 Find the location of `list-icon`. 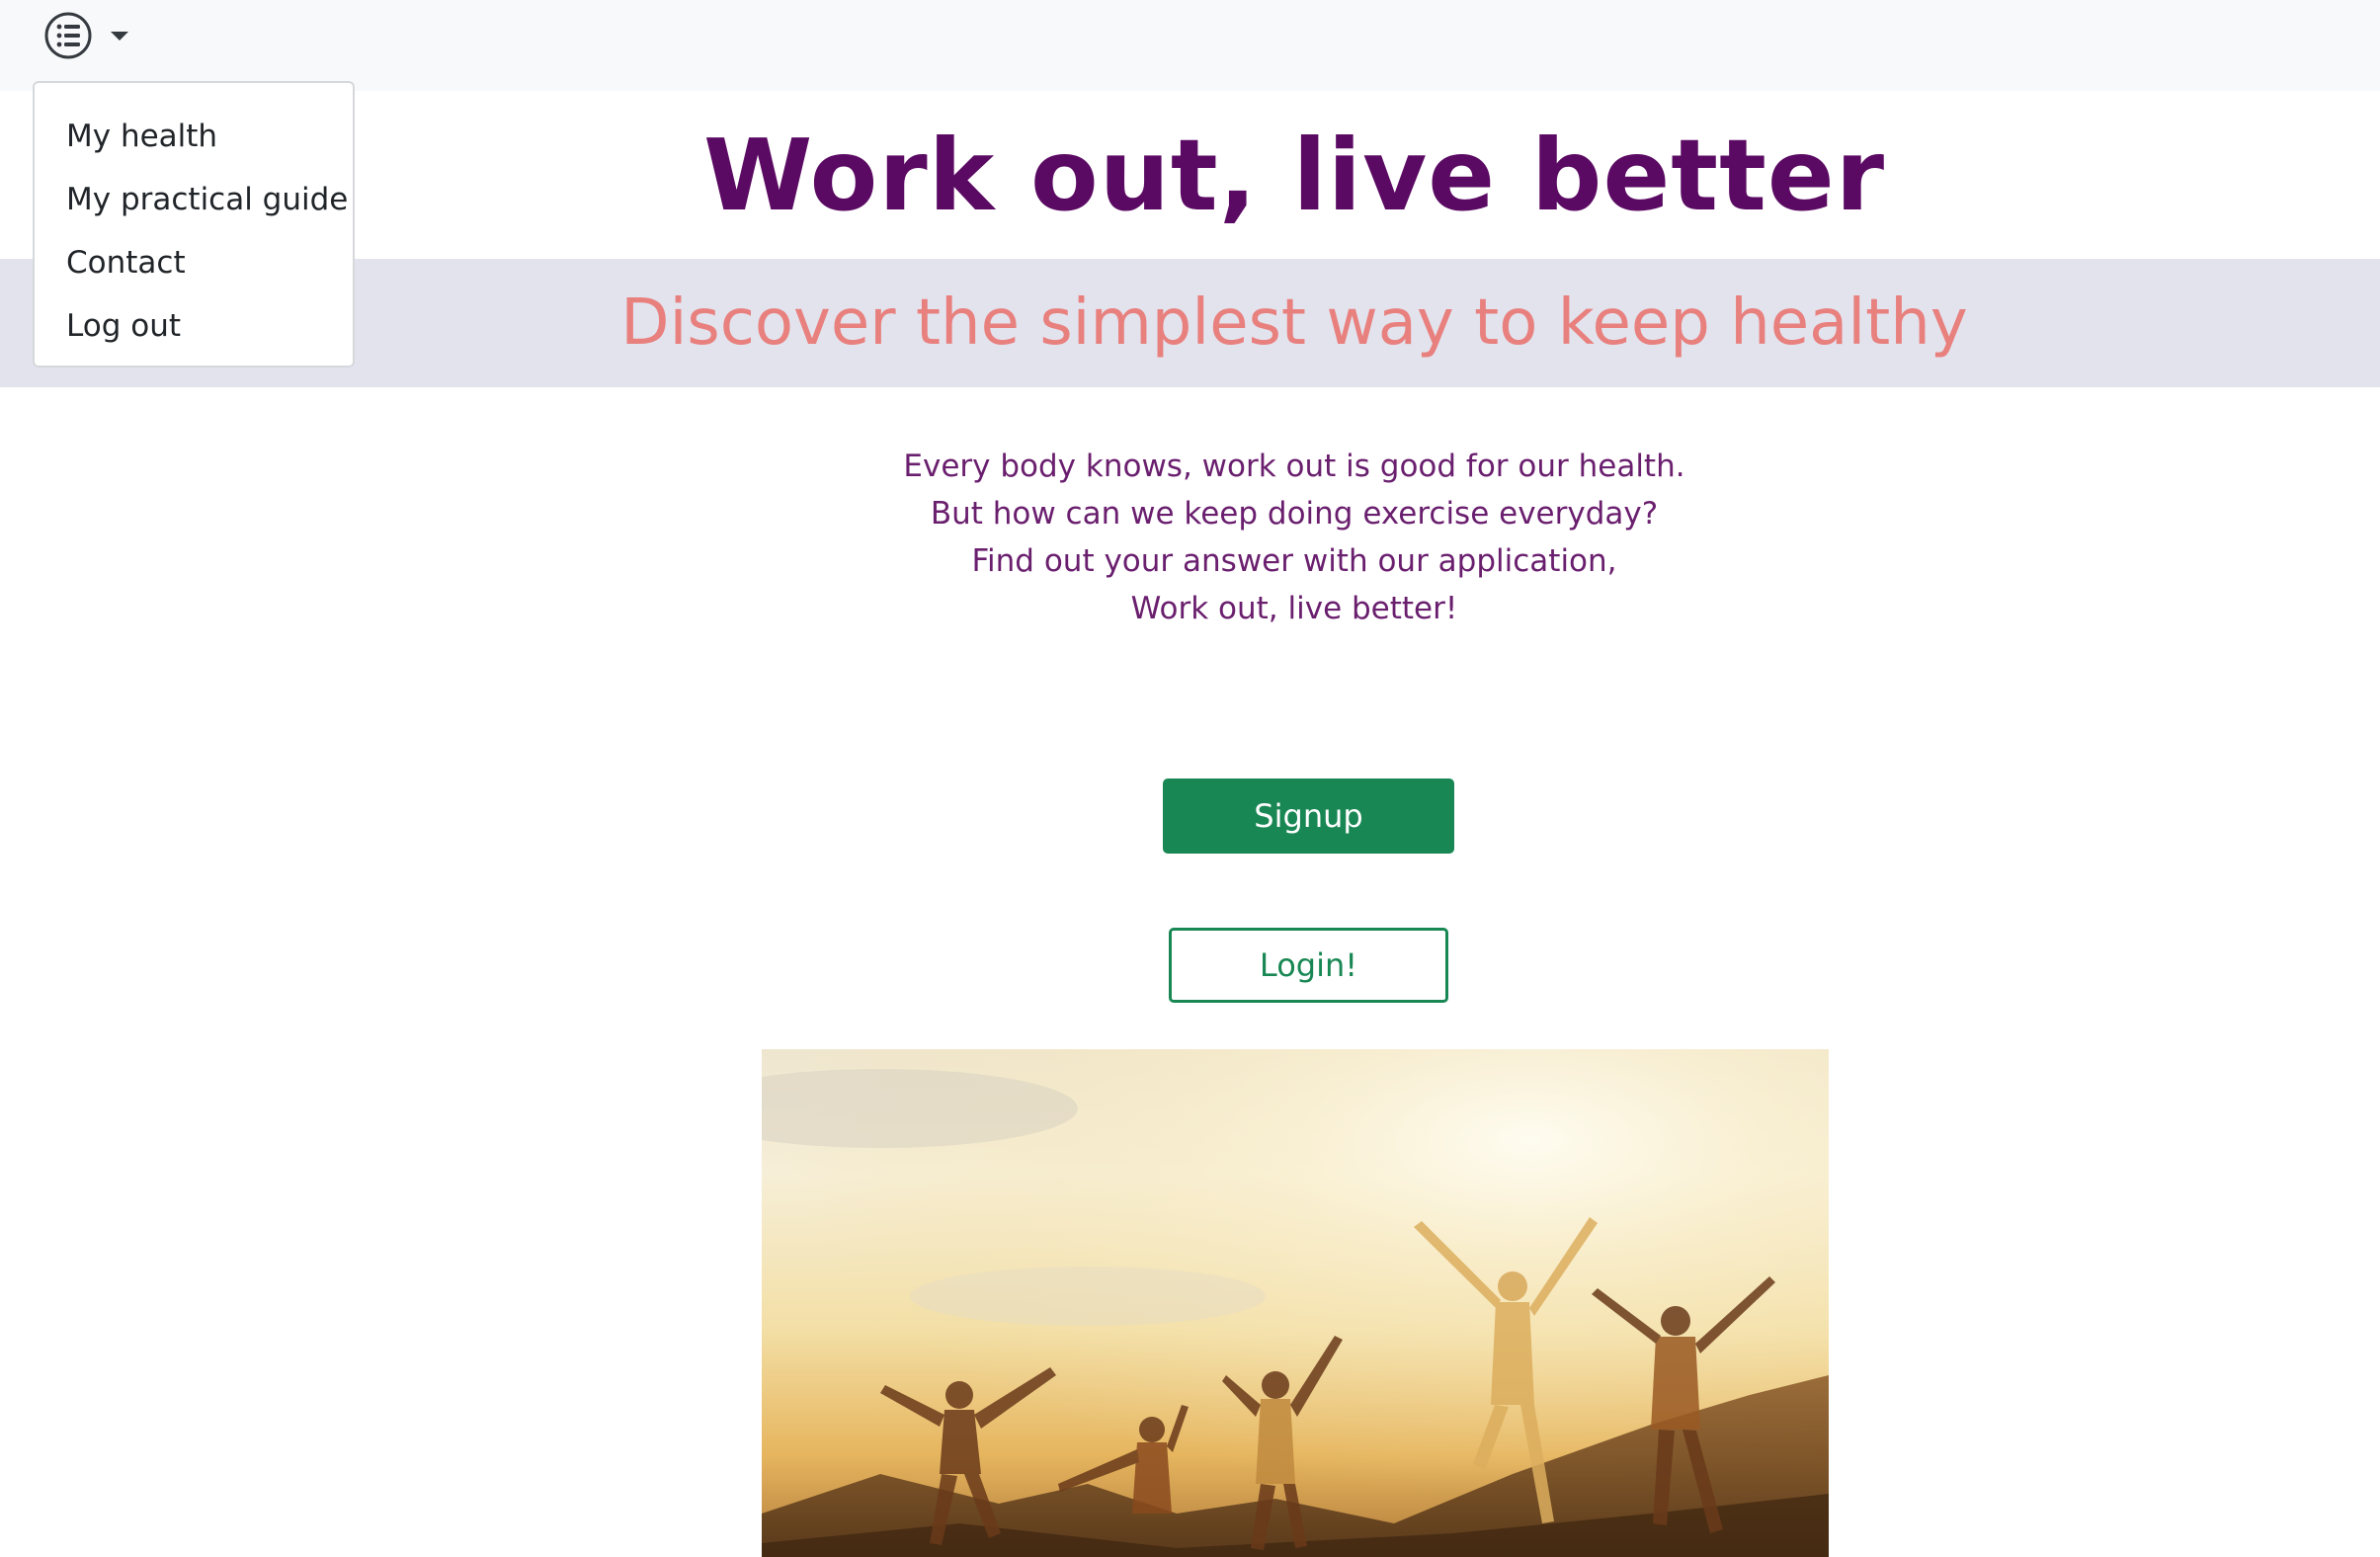

list-icon is located at coordinates (68, 35).